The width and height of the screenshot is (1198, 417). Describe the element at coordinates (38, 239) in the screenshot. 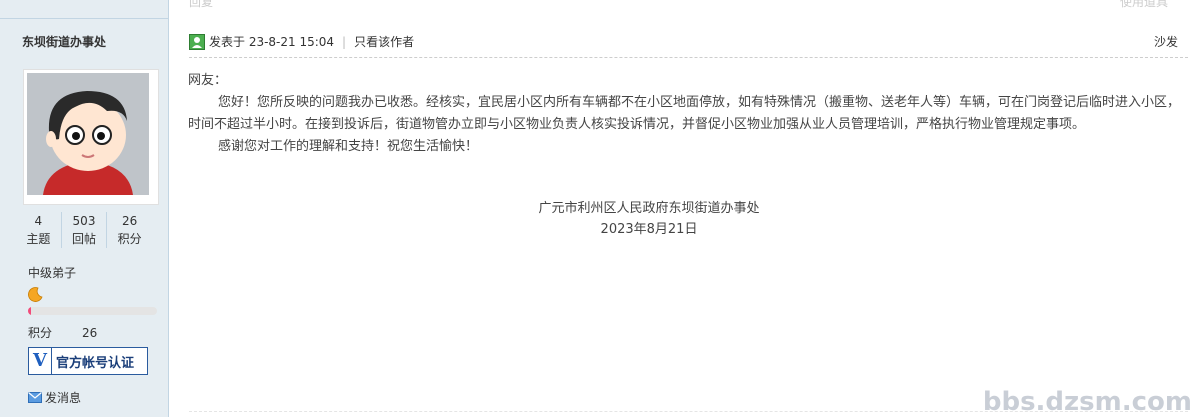

I see `stat-label: 主题` at that location.